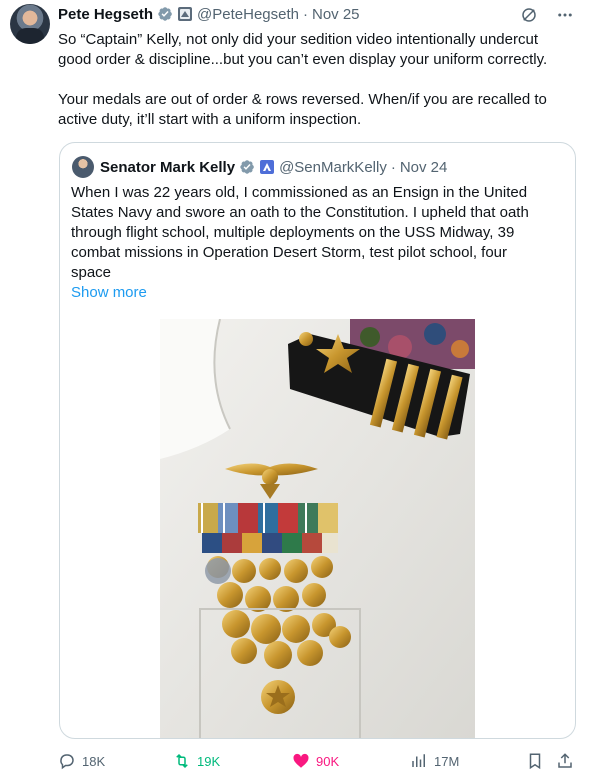 This screenshot has width=596, height=781. I want to click on share-button, so click(565, 761).